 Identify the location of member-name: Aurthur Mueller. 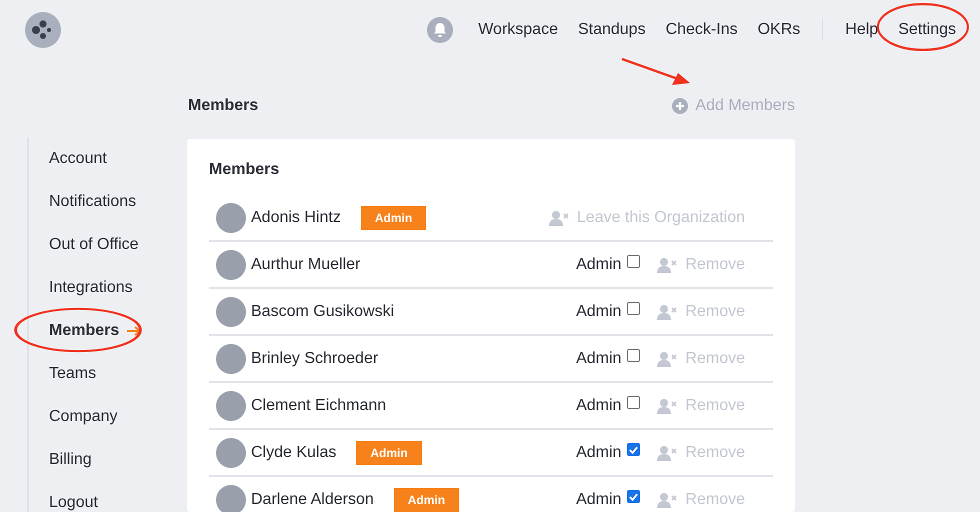
(305, 265).